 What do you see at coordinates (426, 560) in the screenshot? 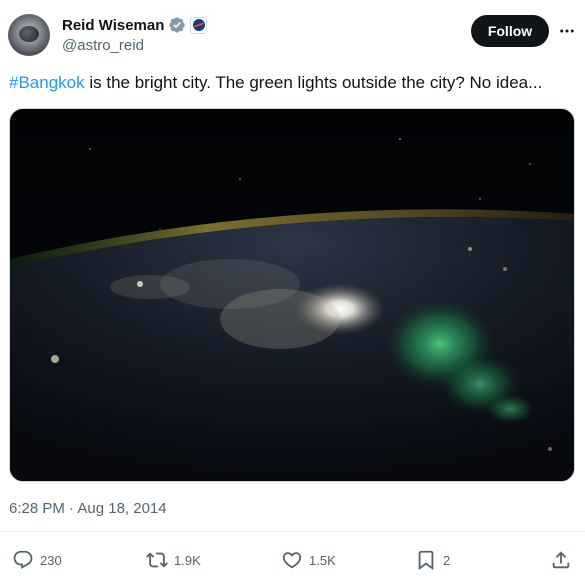
I see `bookmark-icon` at bounding box center [426, 560].